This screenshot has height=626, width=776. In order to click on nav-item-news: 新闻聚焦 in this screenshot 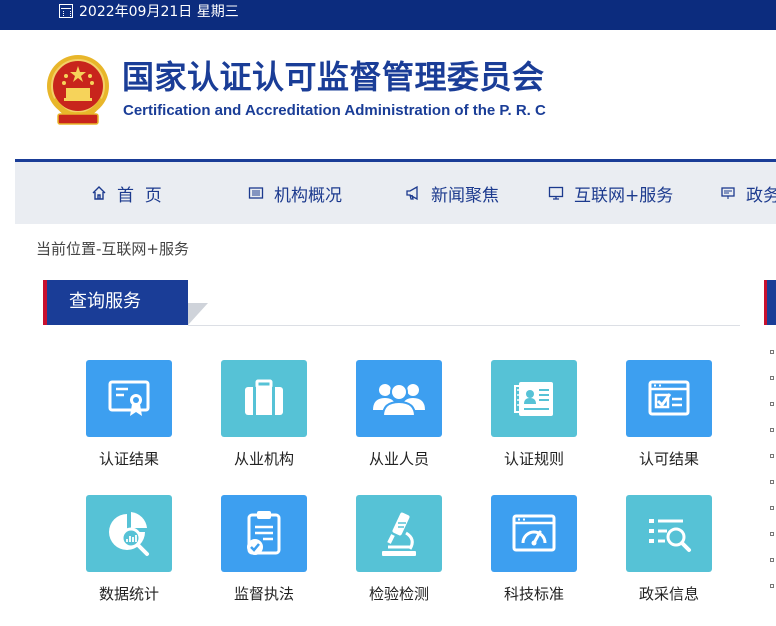, I will do `click(452, 193)`.